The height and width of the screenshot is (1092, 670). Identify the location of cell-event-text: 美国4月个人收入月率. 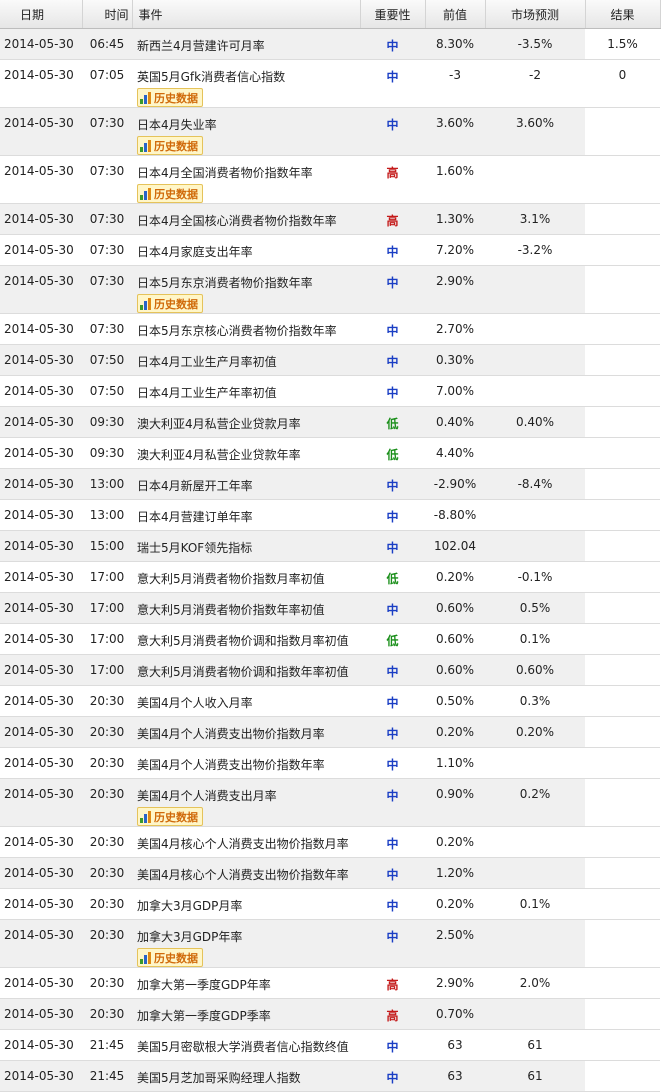
(195, 703).